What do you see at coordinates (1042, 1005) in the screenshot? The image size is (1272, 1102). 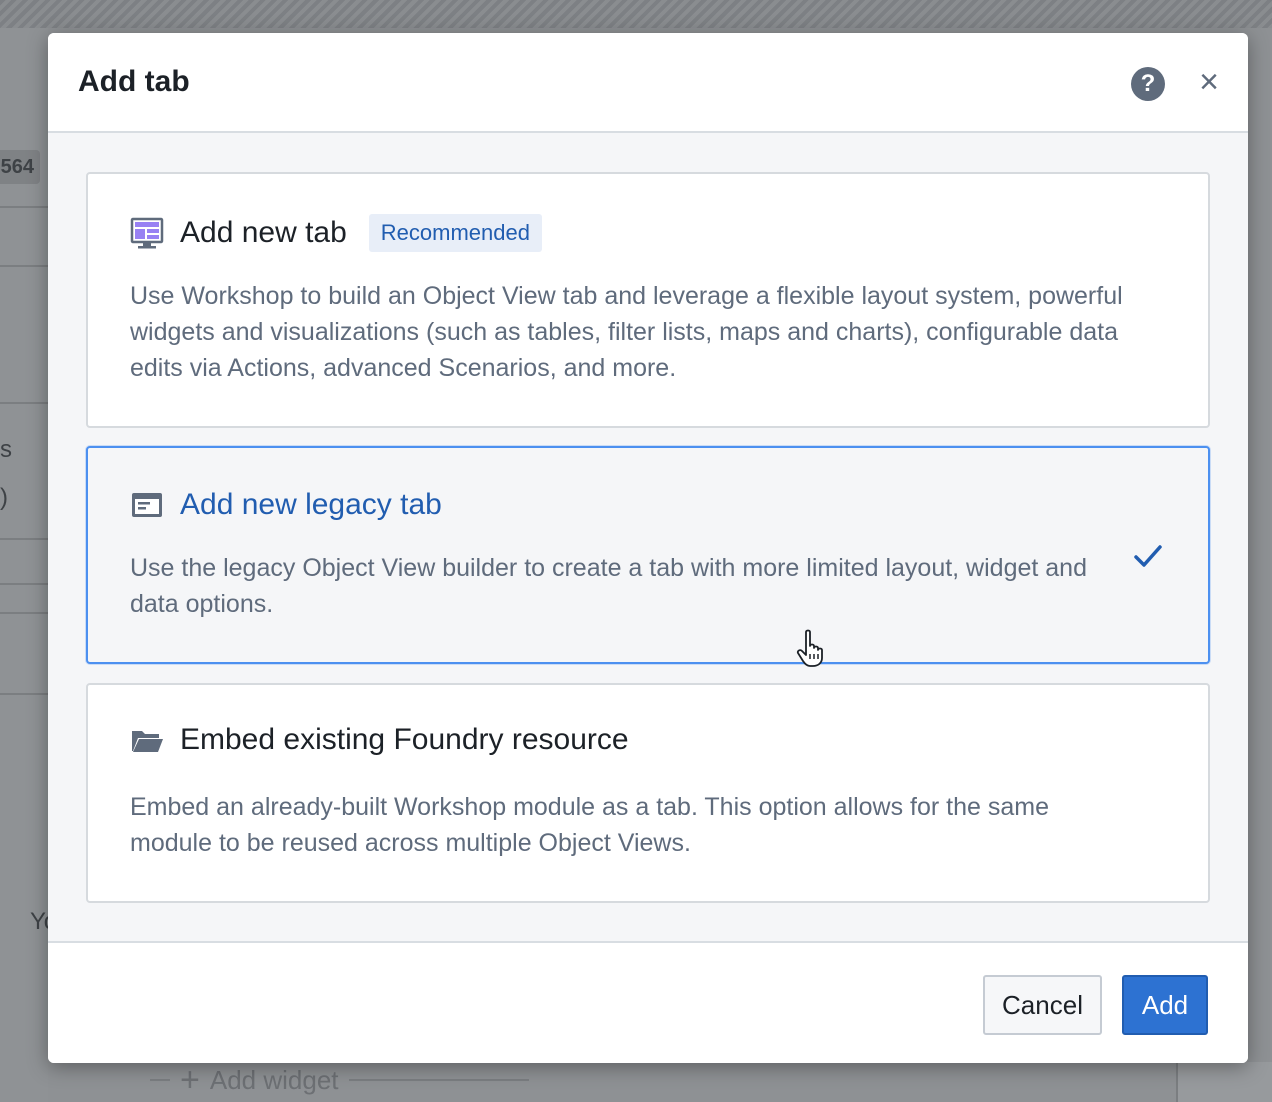 I see `cancel-button: Cancel` at bounding box center [1042, 1005].